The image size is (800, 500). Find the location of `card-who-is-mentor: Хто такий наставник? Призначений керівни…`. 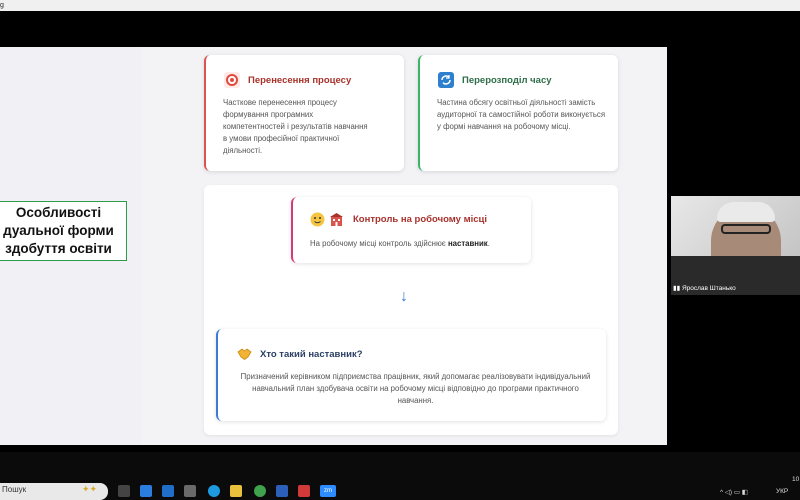

card-who-is-mentor: Хто такий наставник? Призначений керівни… is located at coordinates (411, 375).